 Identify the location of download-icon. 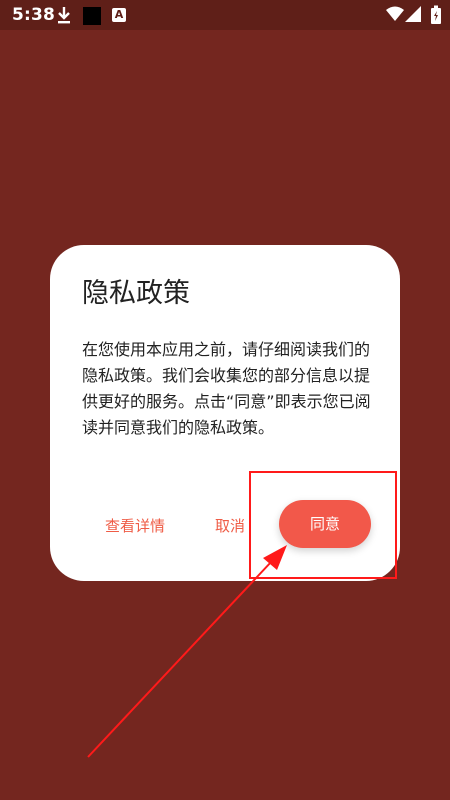
(64, 15).